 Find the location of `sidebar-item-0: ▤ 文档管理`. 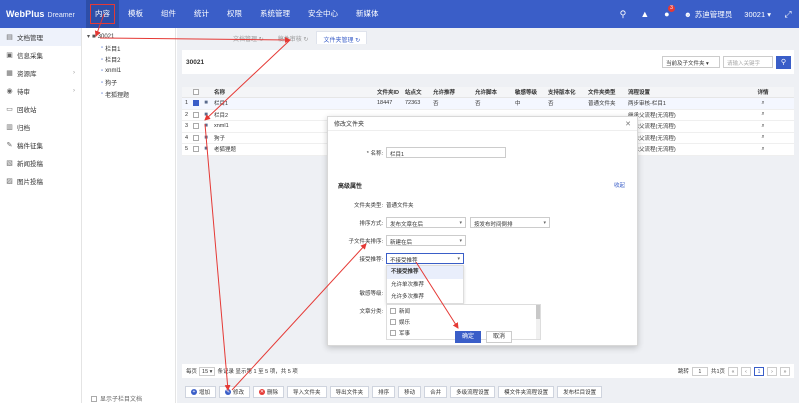

sidebar-item-0: ▤ 文档管理 is located at coordinates (40, 37).